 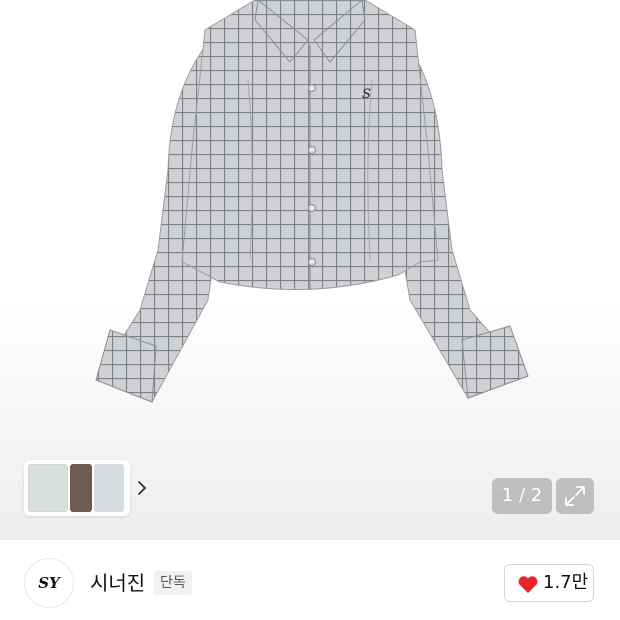 What do you see at coordinates (522, 496) in the screenshot?
I see `image-counter: 1 / 2` at bounding box center [522, 496].